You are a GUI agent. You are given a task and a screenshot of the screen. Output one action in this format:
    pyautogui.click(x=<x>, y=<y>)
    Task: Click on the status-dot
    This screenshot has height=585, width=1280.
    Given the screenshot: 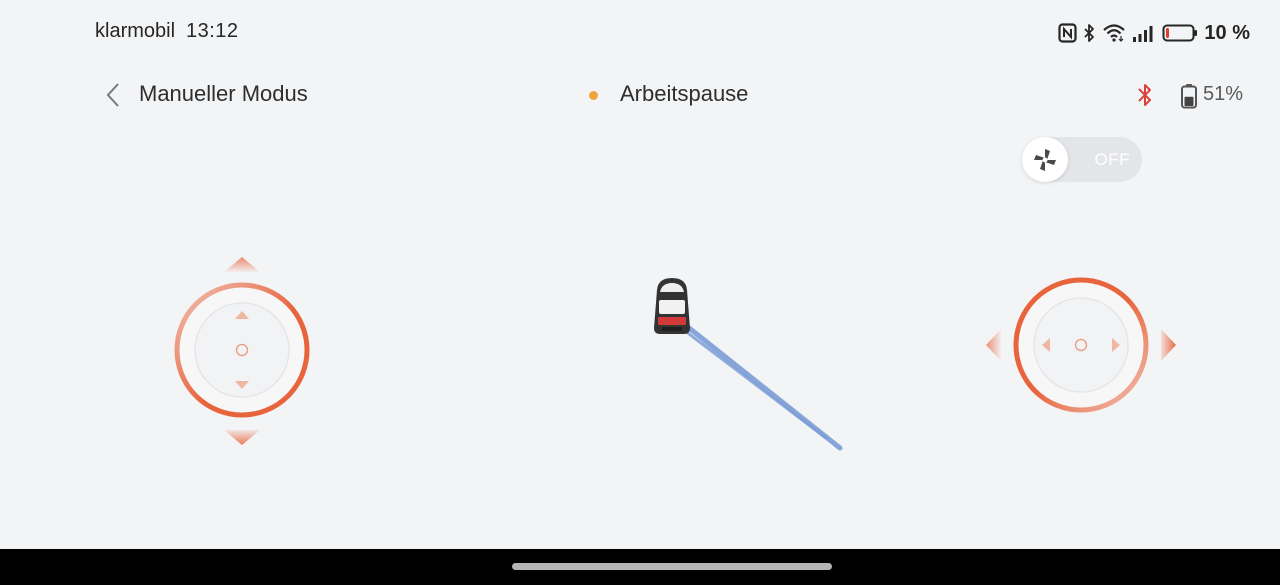 What is the action you would take?
    pyautogui.click(x=593, y=95)
    